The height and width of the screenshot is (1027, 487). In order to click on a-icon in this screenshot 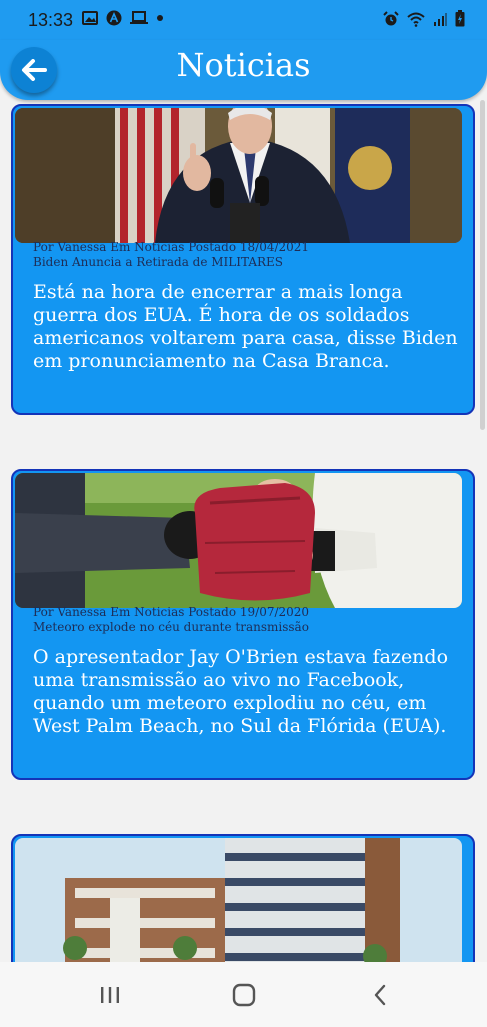, I will do `click(114, 18)`.